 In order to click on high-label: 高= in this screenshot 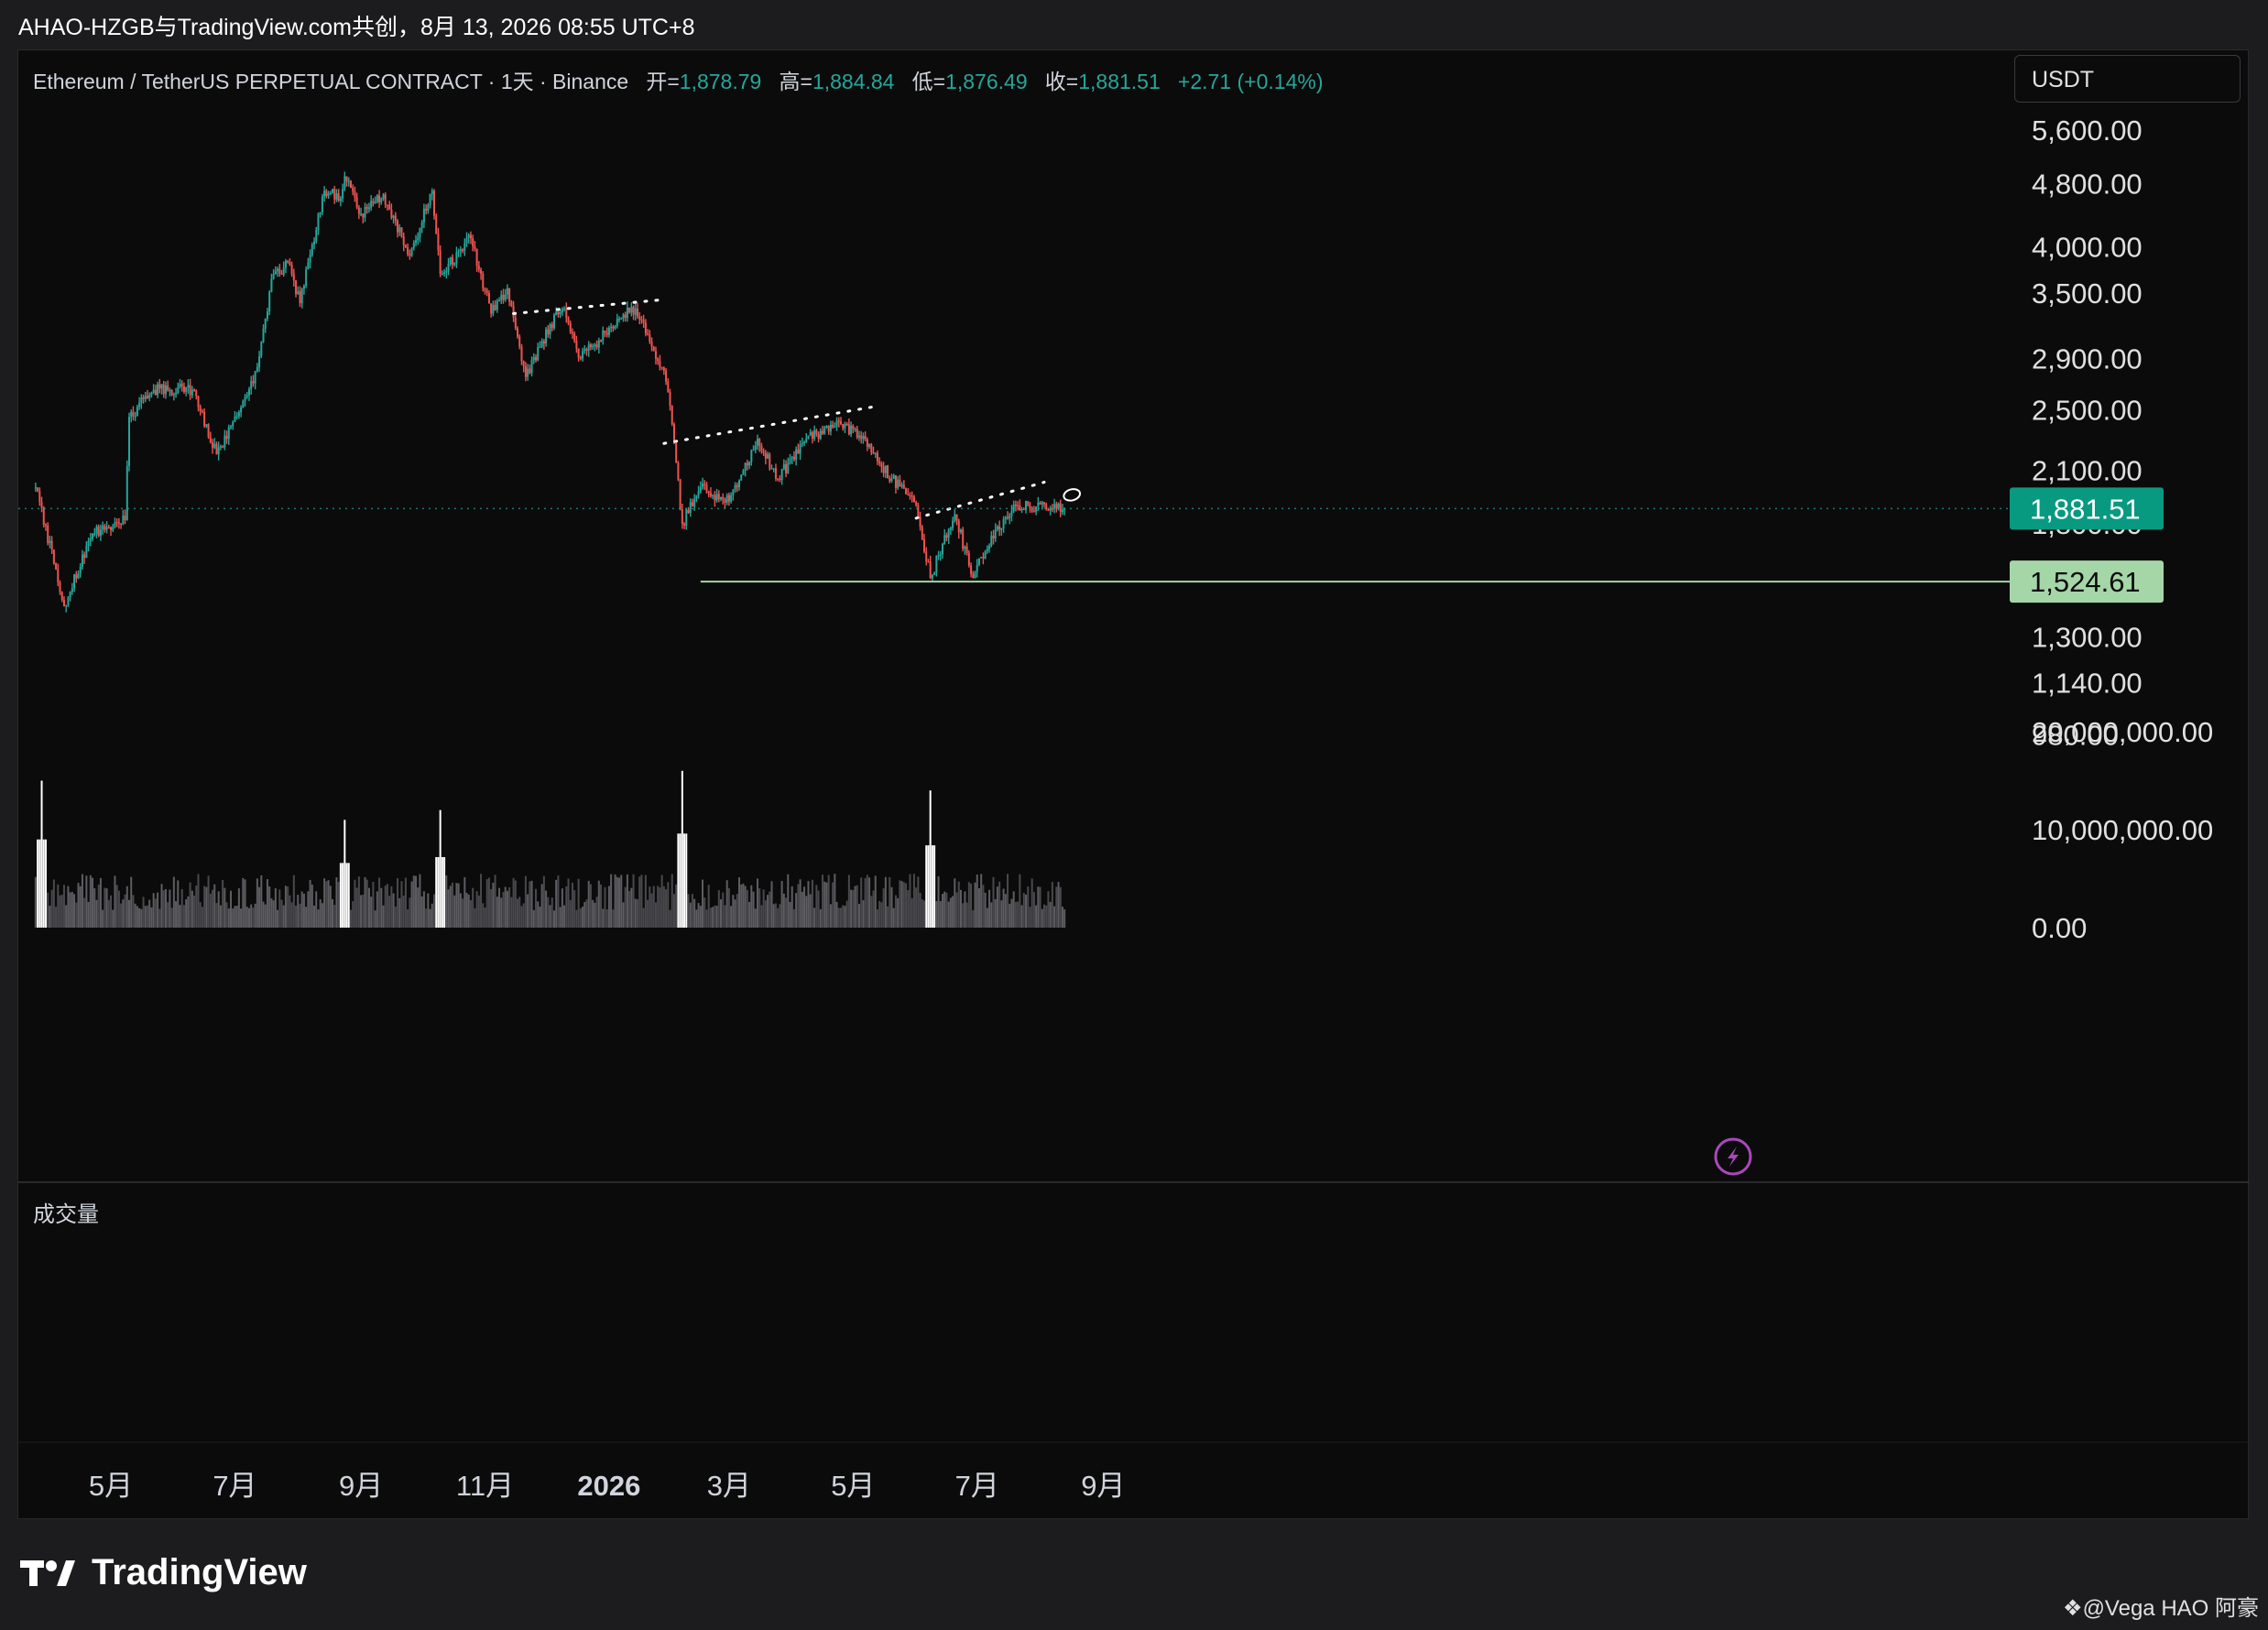, I will do `click(795, 81)`.